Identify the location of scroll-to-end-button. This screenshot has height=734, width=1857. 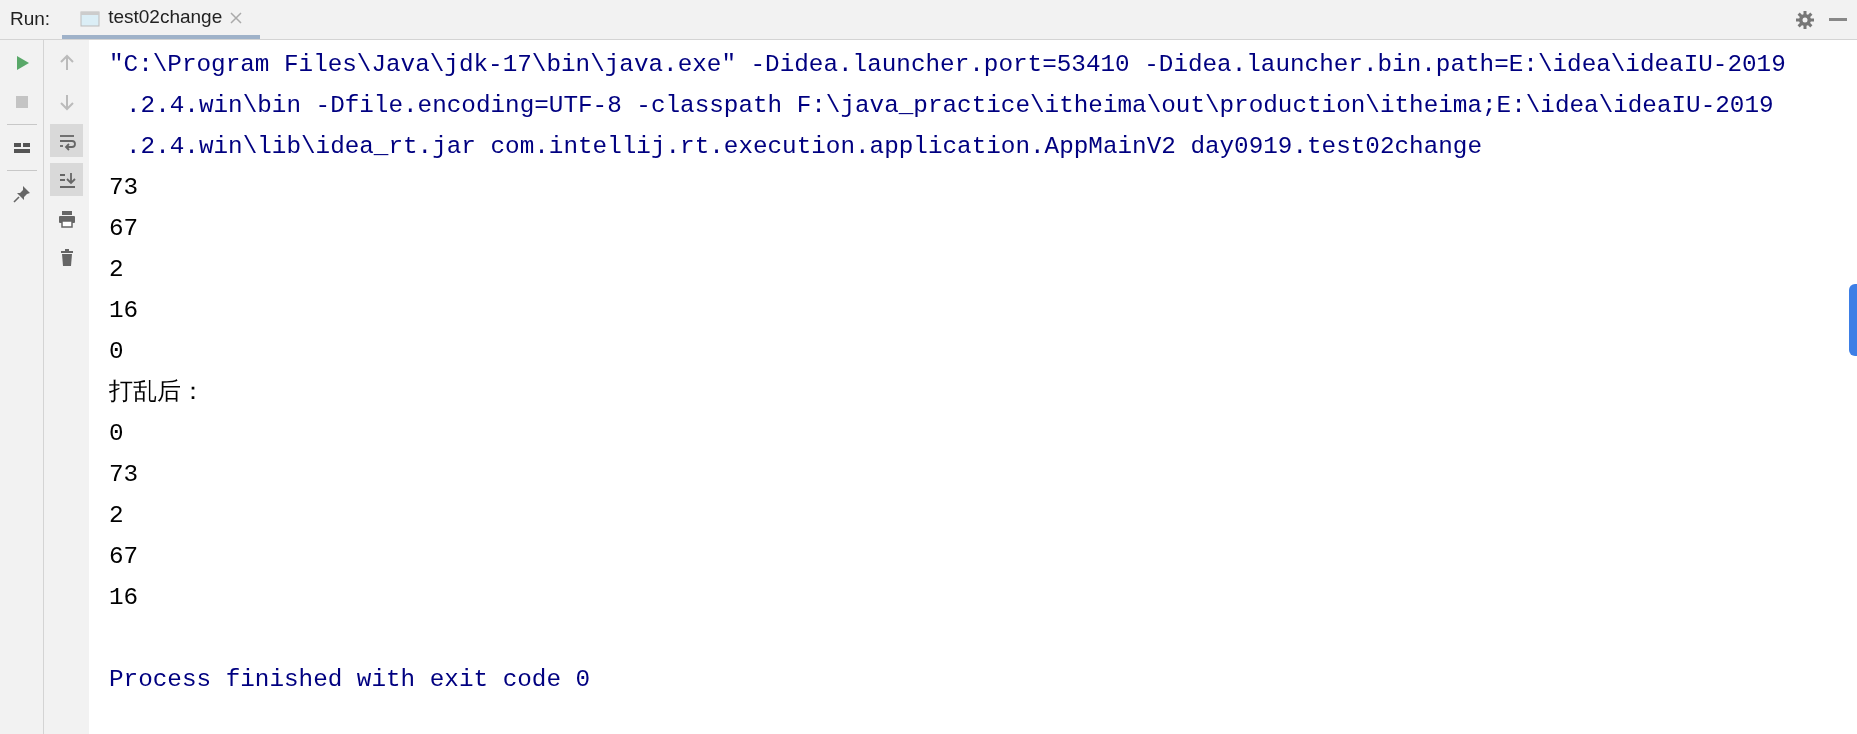
(66, 179).